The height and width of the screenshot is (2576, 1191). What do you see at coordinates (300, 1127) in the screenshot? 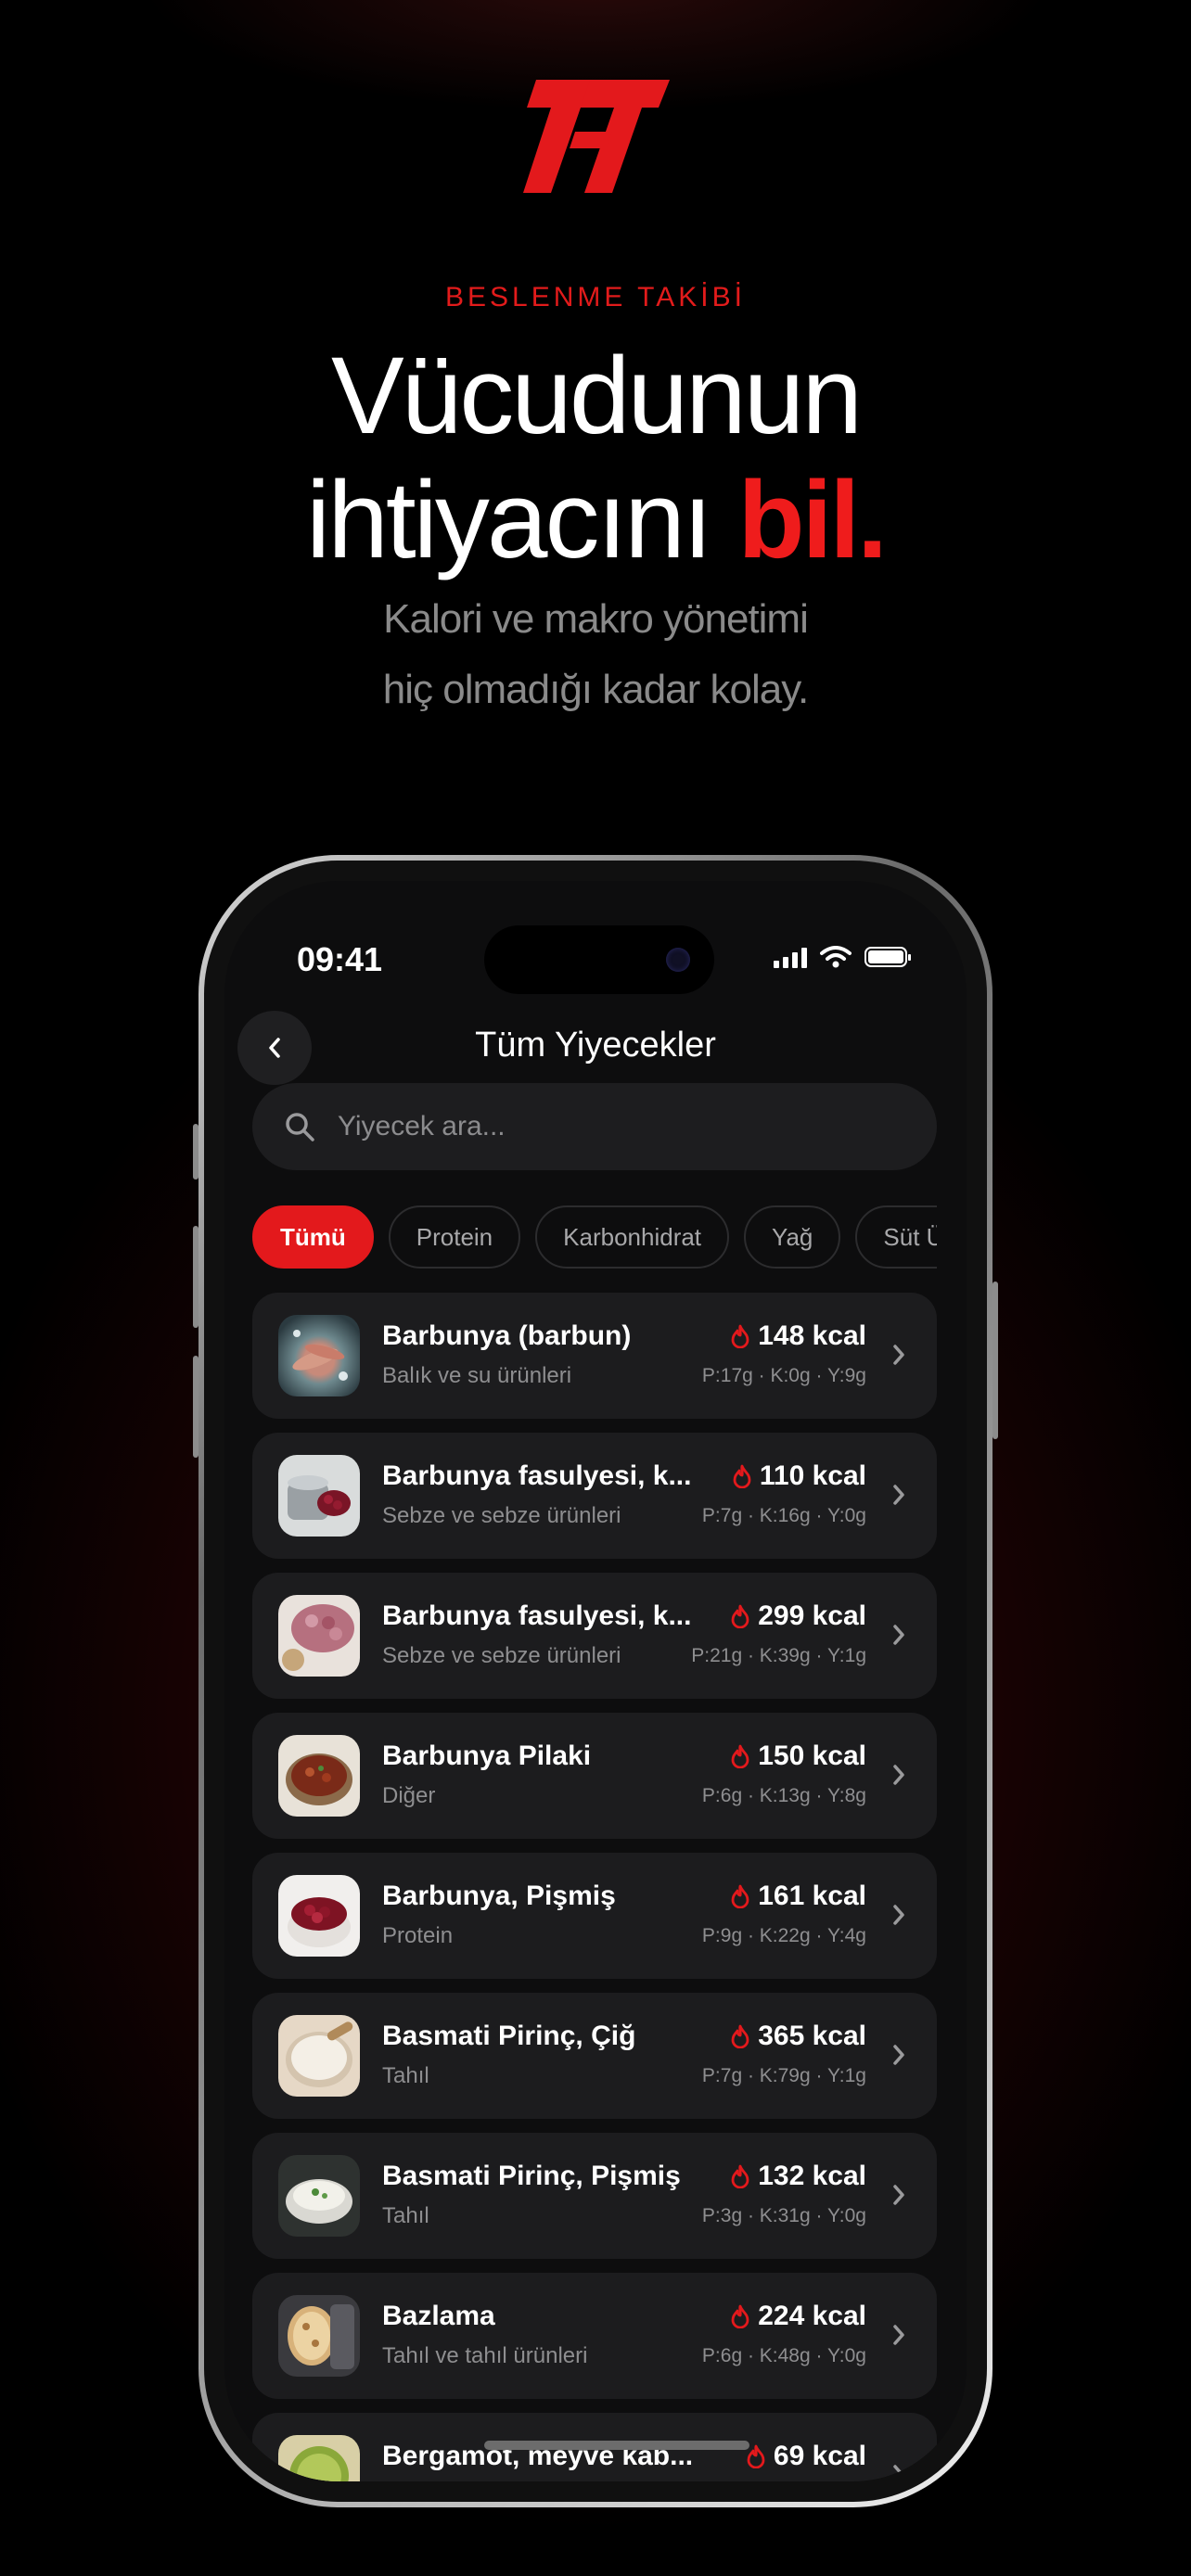
I see `search-icon` at bounding box center [300, 1127].